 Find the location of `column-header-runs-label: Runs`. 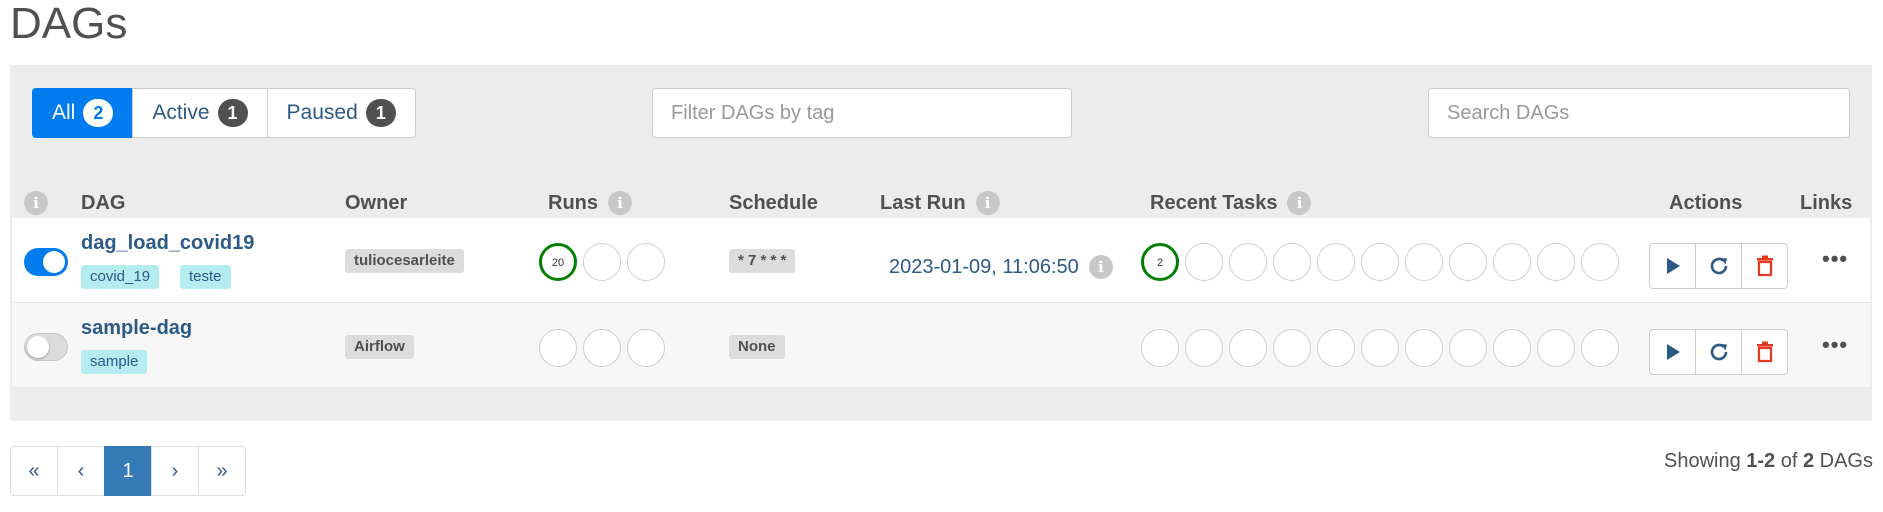

column-header-runs-label: Runs is located at coordinates (573, 202).